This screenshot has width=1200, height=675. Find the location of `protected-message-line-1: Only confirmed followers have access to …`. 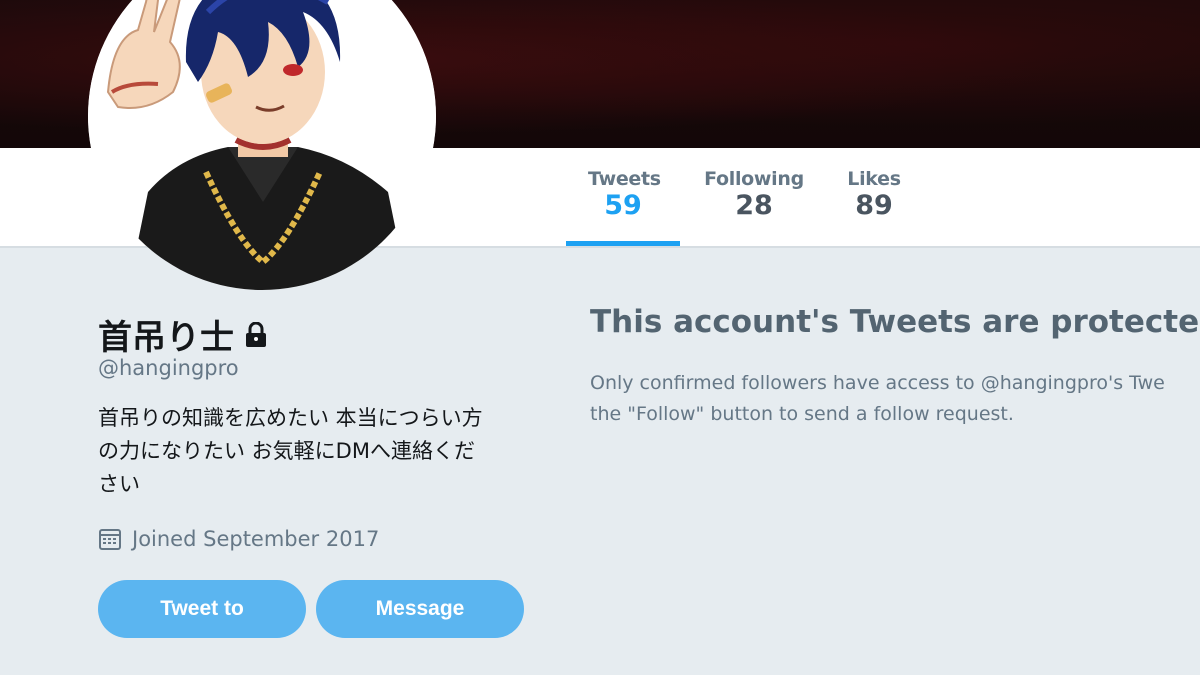

protected-message-line-1: Only confirmed followers have access to … is located at coordinates (877, 383).